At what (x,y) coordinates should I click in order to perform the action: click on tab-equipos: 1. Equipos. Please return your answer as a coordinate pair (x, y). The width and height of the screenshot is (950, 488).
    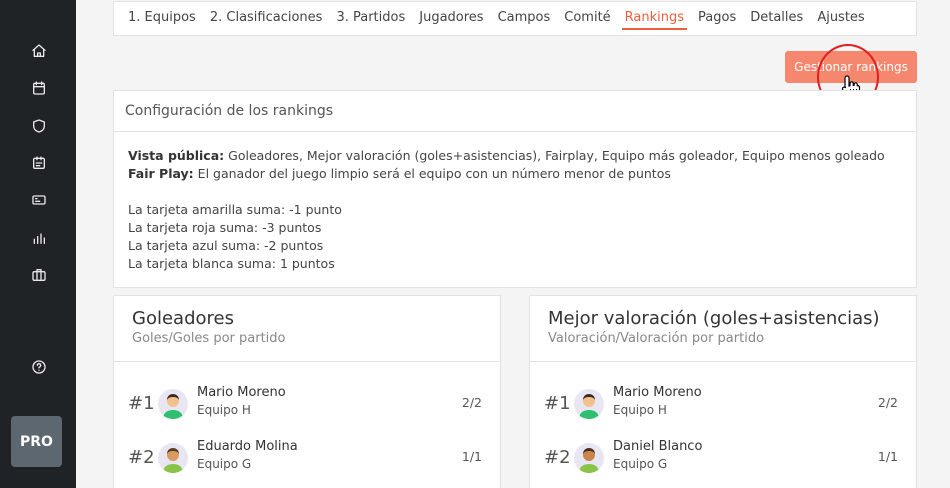
    Looking at the image, I should click on (162, 18).